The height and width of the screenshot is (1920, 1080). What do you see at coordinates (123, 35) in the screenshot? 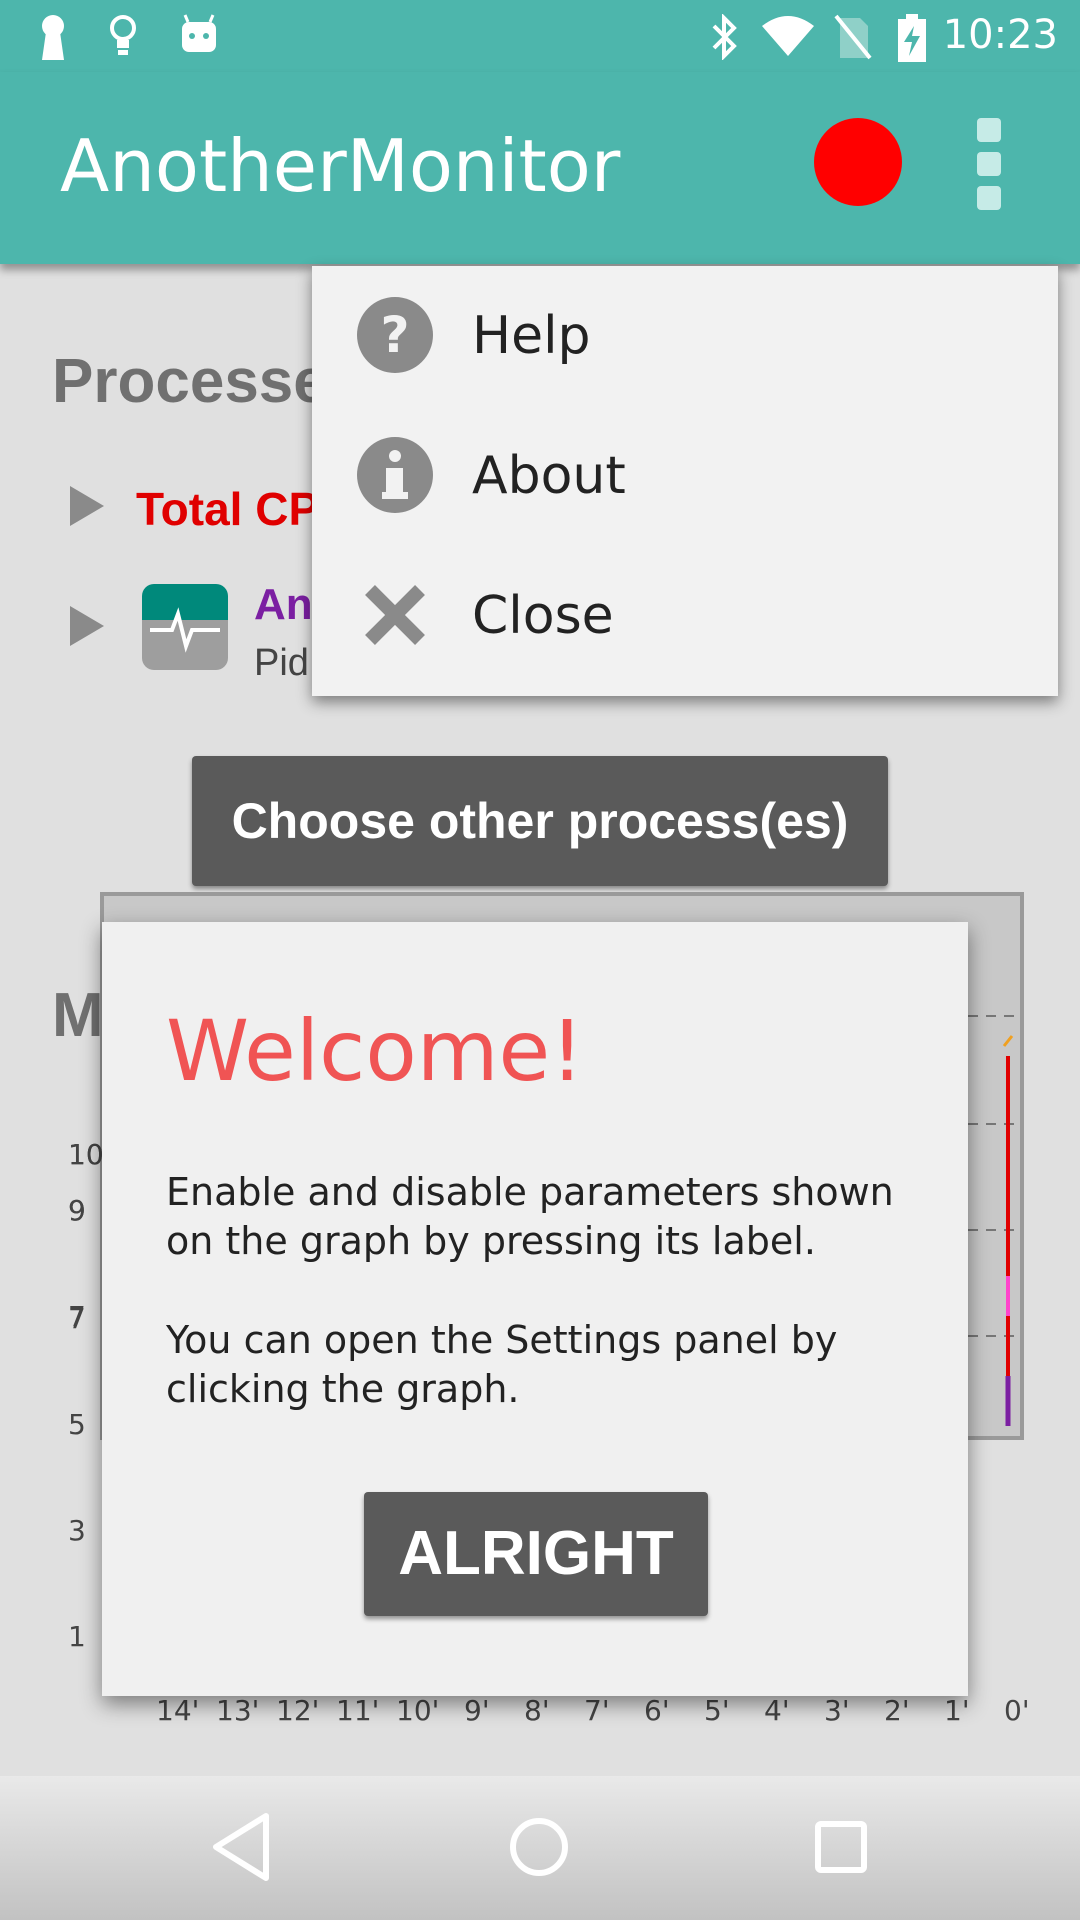
I see `lightbulb-icon` at bounding box center [123, 35].